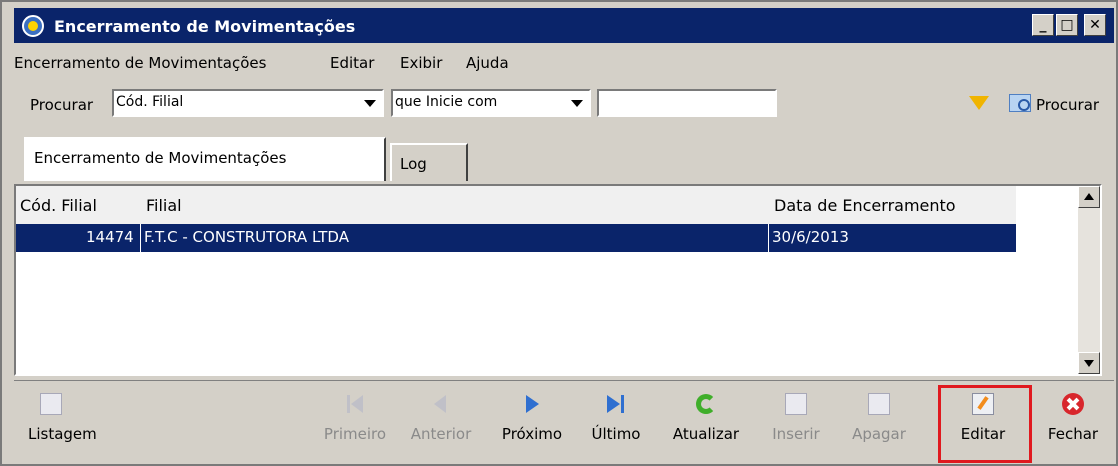 This screenshot has width=1118, height=466. What do you see at coordinates (51, 404) in the screenshot?
I see `document-icon` at bounding box center [51, 404].